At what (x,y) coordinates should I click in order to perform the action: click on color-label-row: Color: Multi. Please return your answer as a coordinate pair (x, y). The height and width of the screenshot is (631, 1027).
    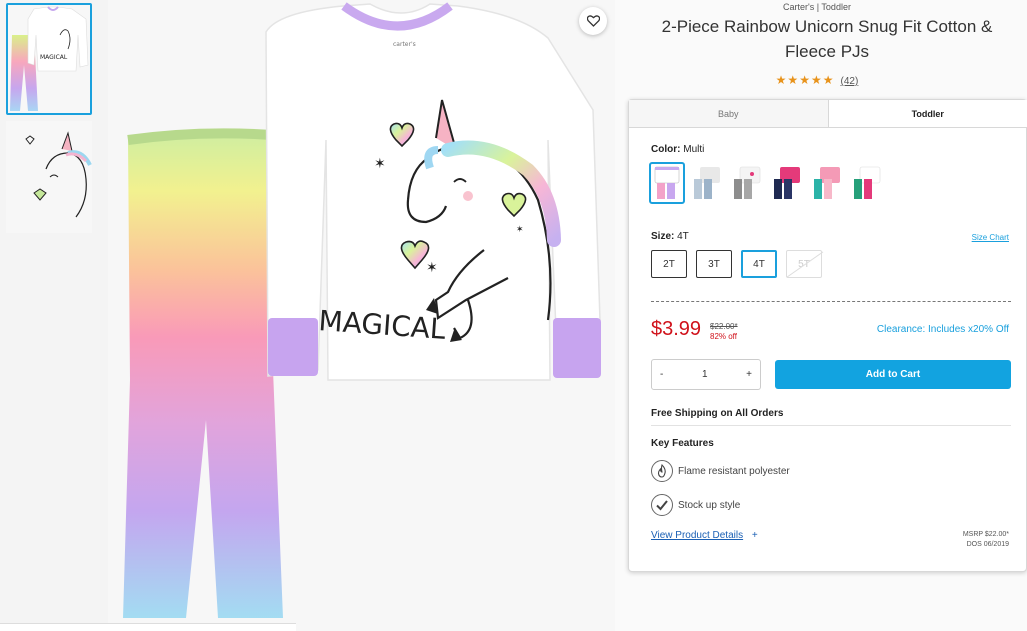
    Looking at the image, I should click on (677, 149).